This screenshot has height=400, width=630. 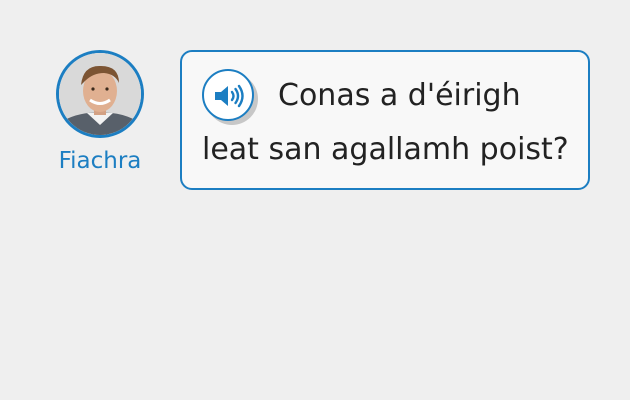 I want to click on speaker-name: Fiachra, so click(x=100, y=161).